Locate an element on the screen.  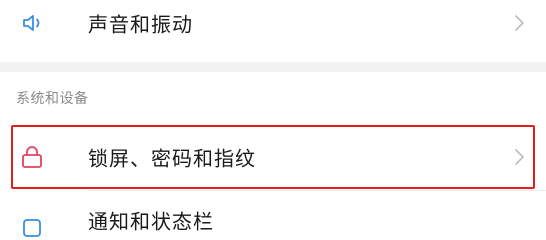
notification-icon is located at coordinates (32, 227).